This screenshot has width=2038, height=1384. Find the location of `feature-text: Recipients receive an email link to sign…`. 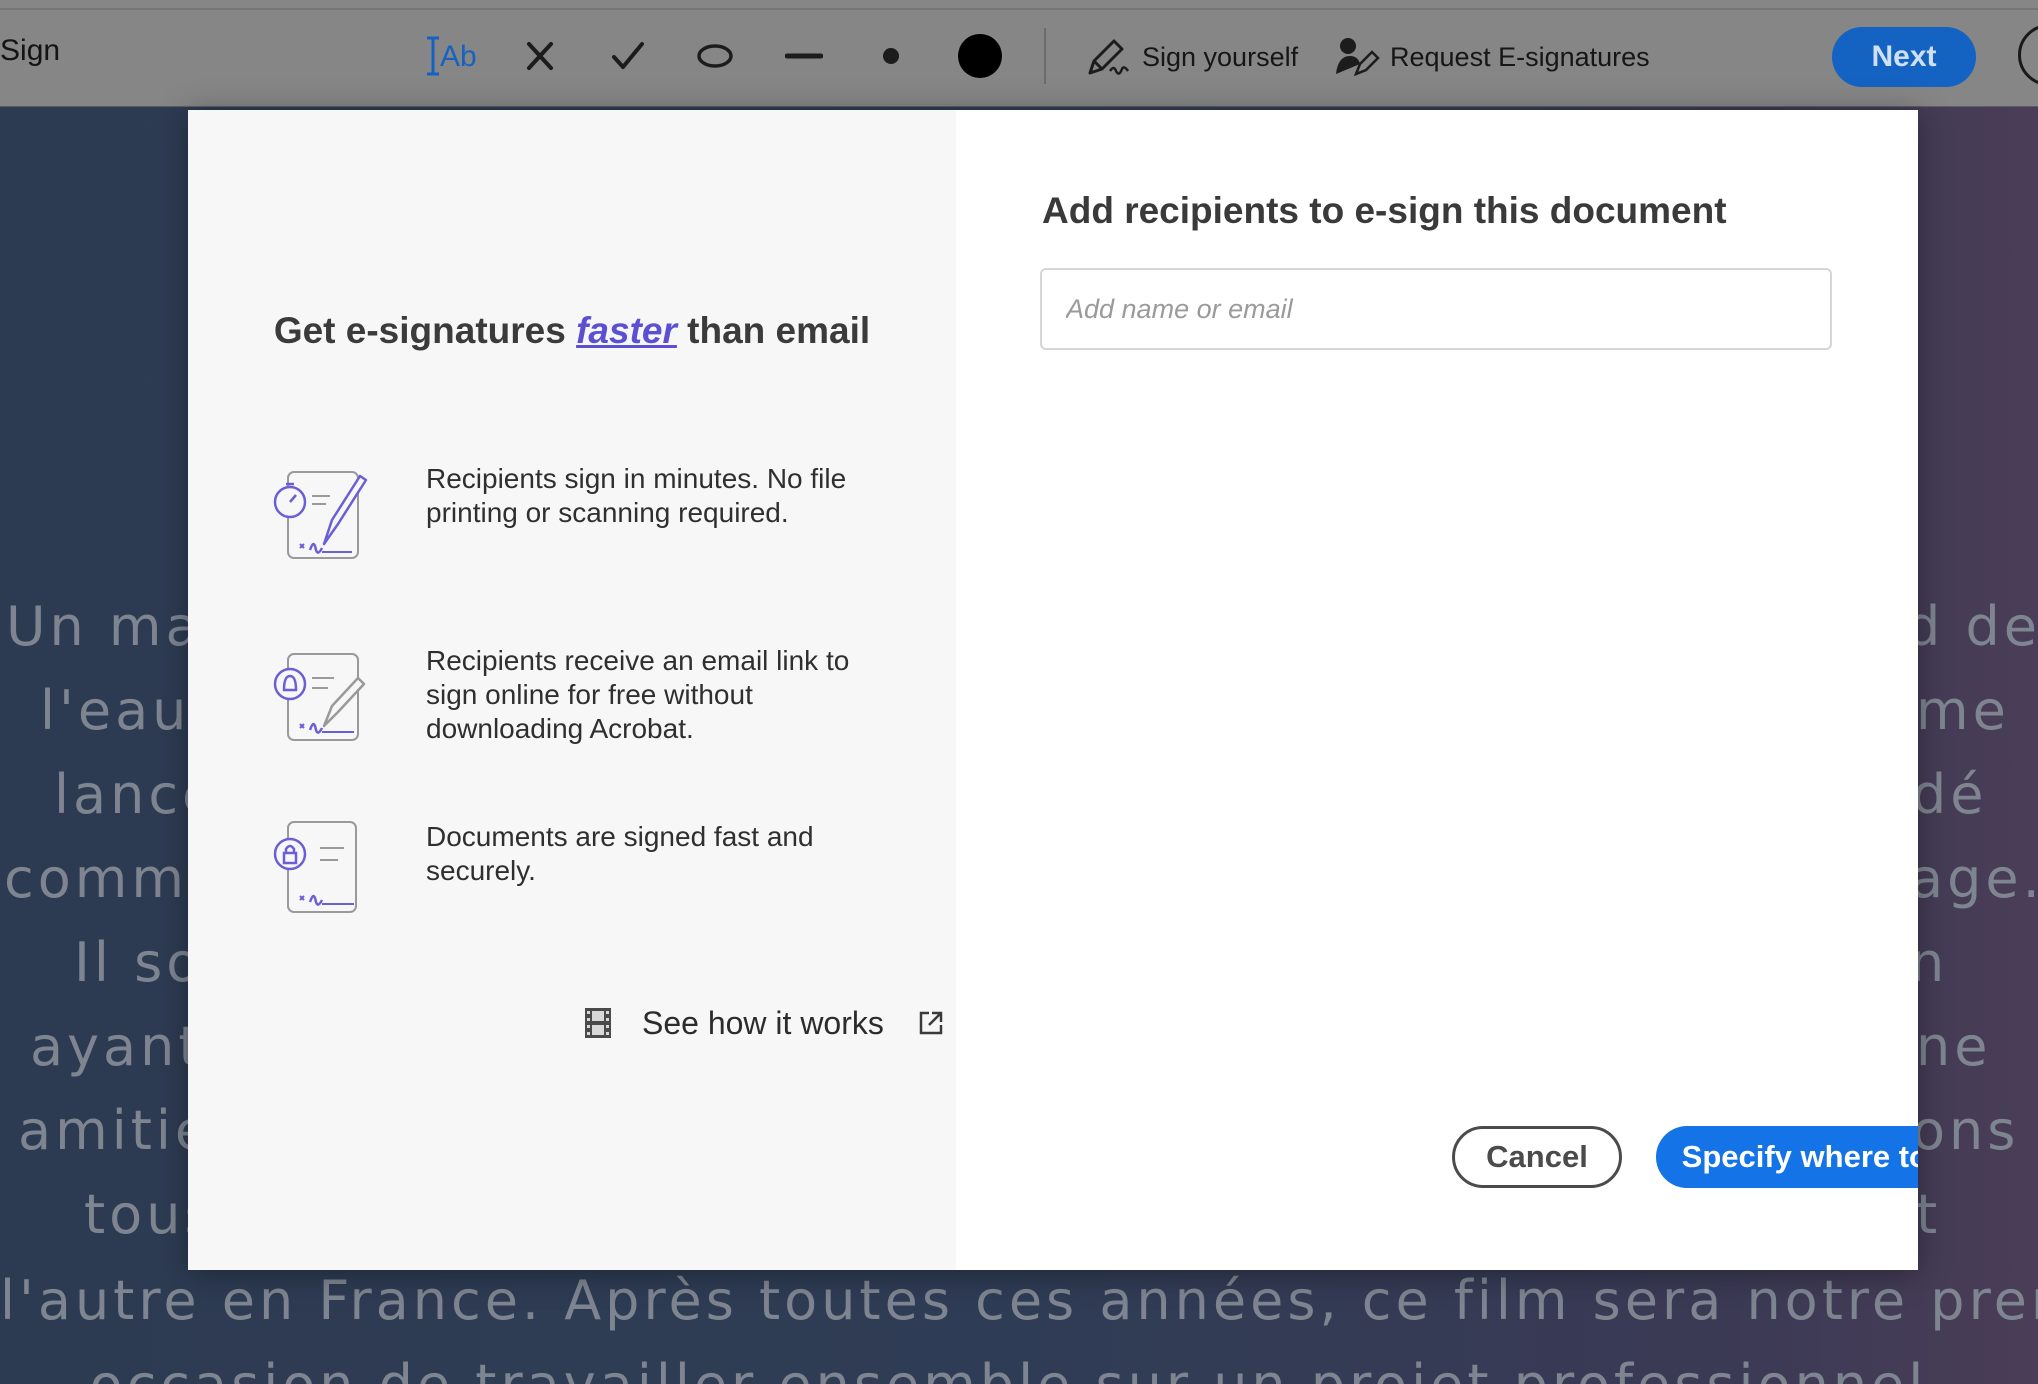

feature-text: Recipients receive an email link to sign… is located at coordinates (638, 694).